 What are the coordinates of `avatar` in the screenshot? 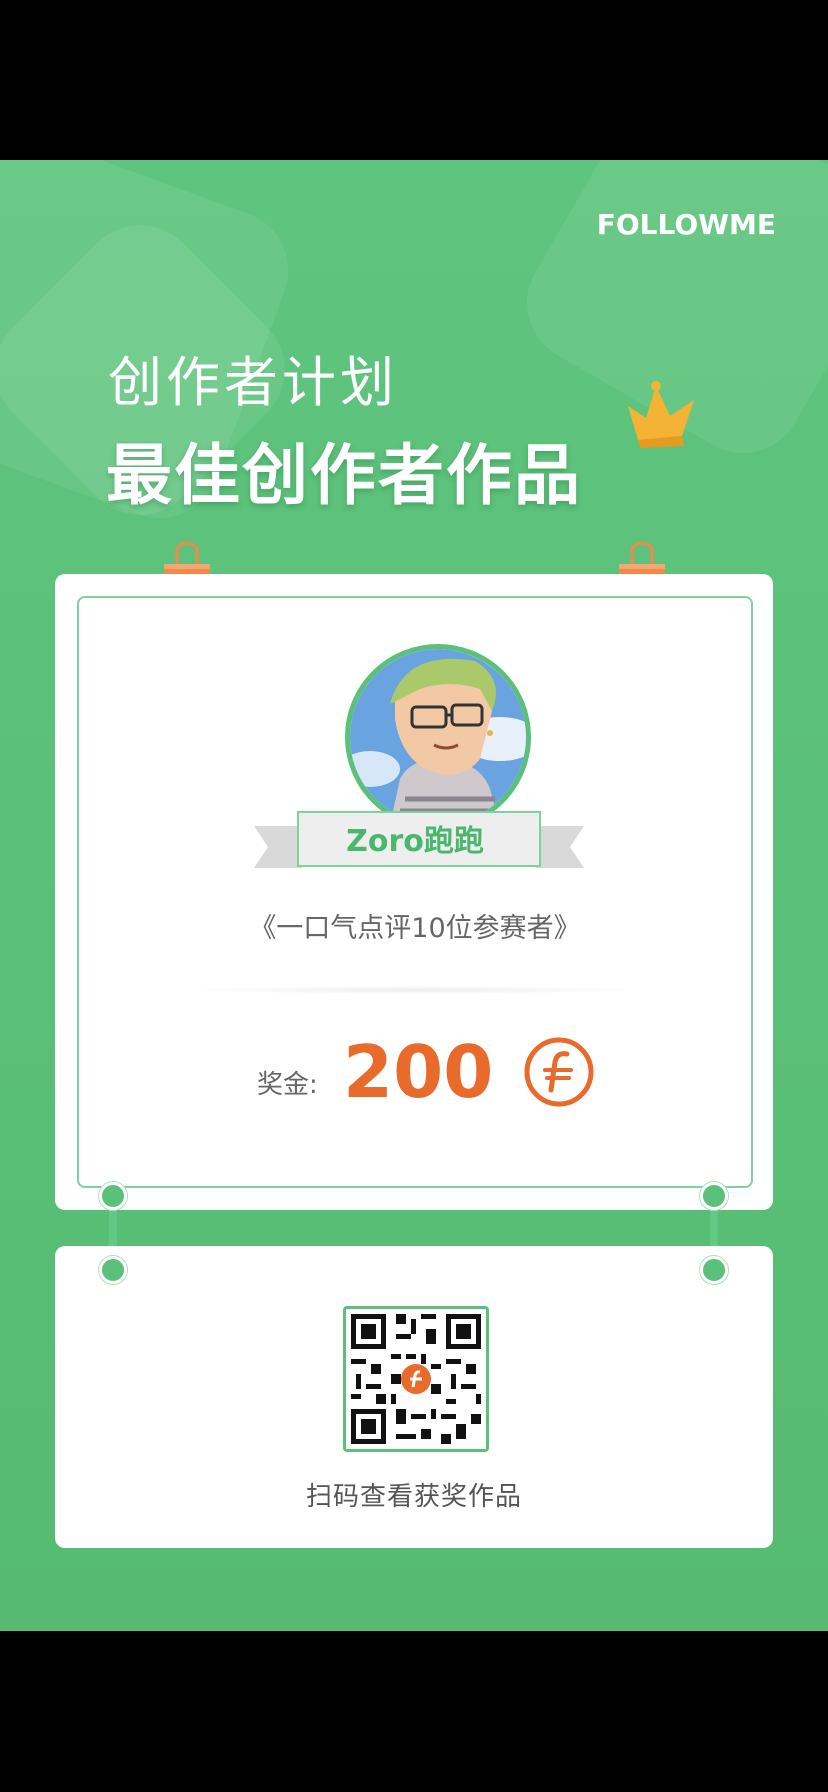 It's located at (438, 737).